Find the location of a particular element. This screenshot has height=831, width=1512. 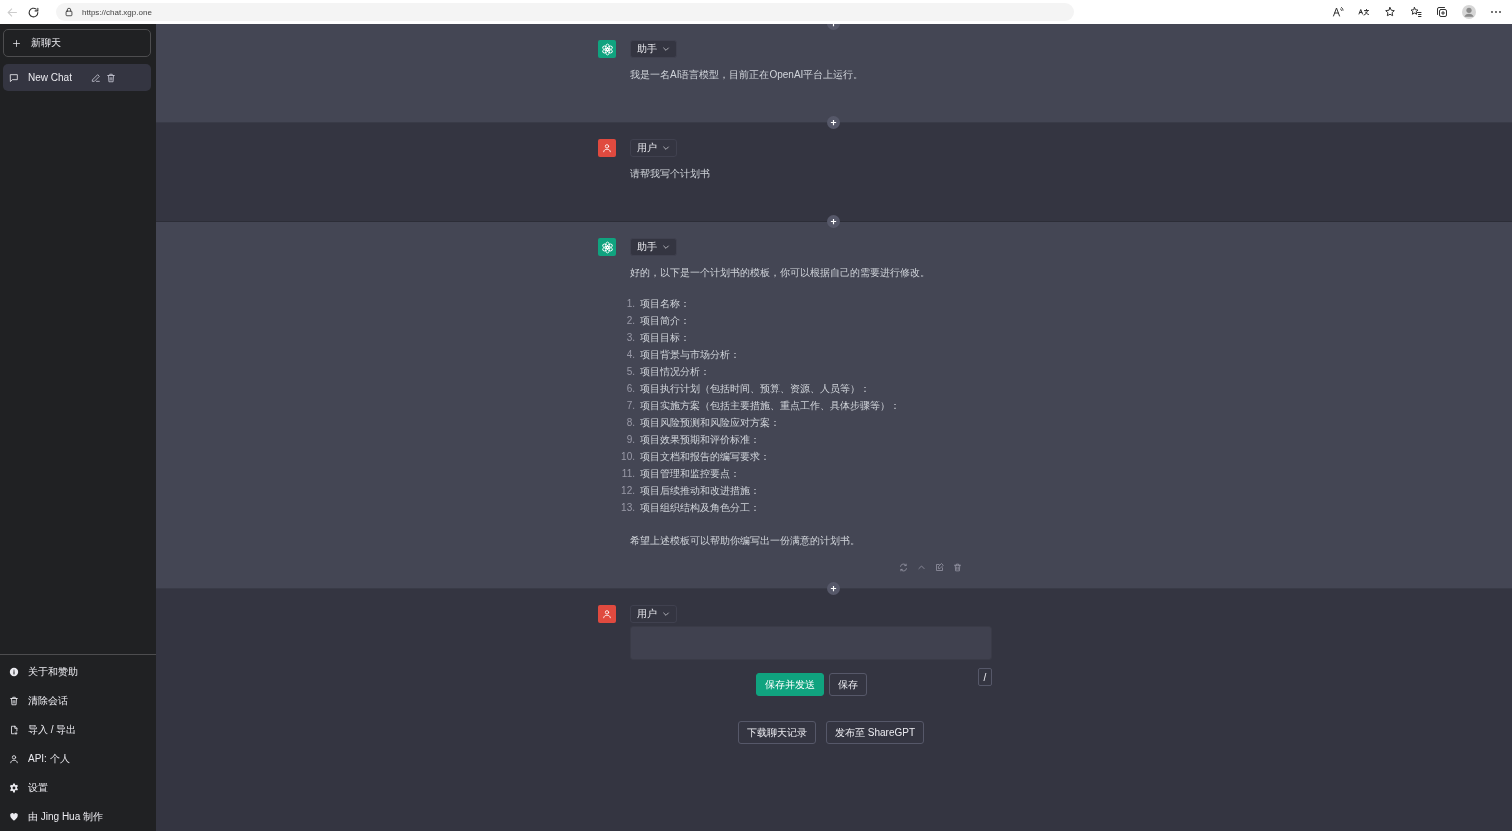

list-number: 4. is located at coordinates (630, 355).